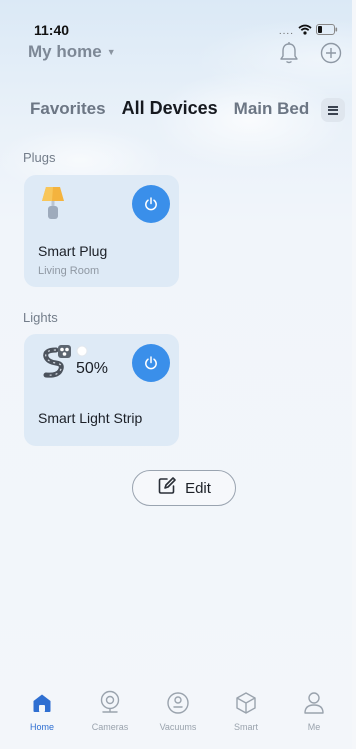  I want to click on nav-label-me: Me, so click(314, 727).